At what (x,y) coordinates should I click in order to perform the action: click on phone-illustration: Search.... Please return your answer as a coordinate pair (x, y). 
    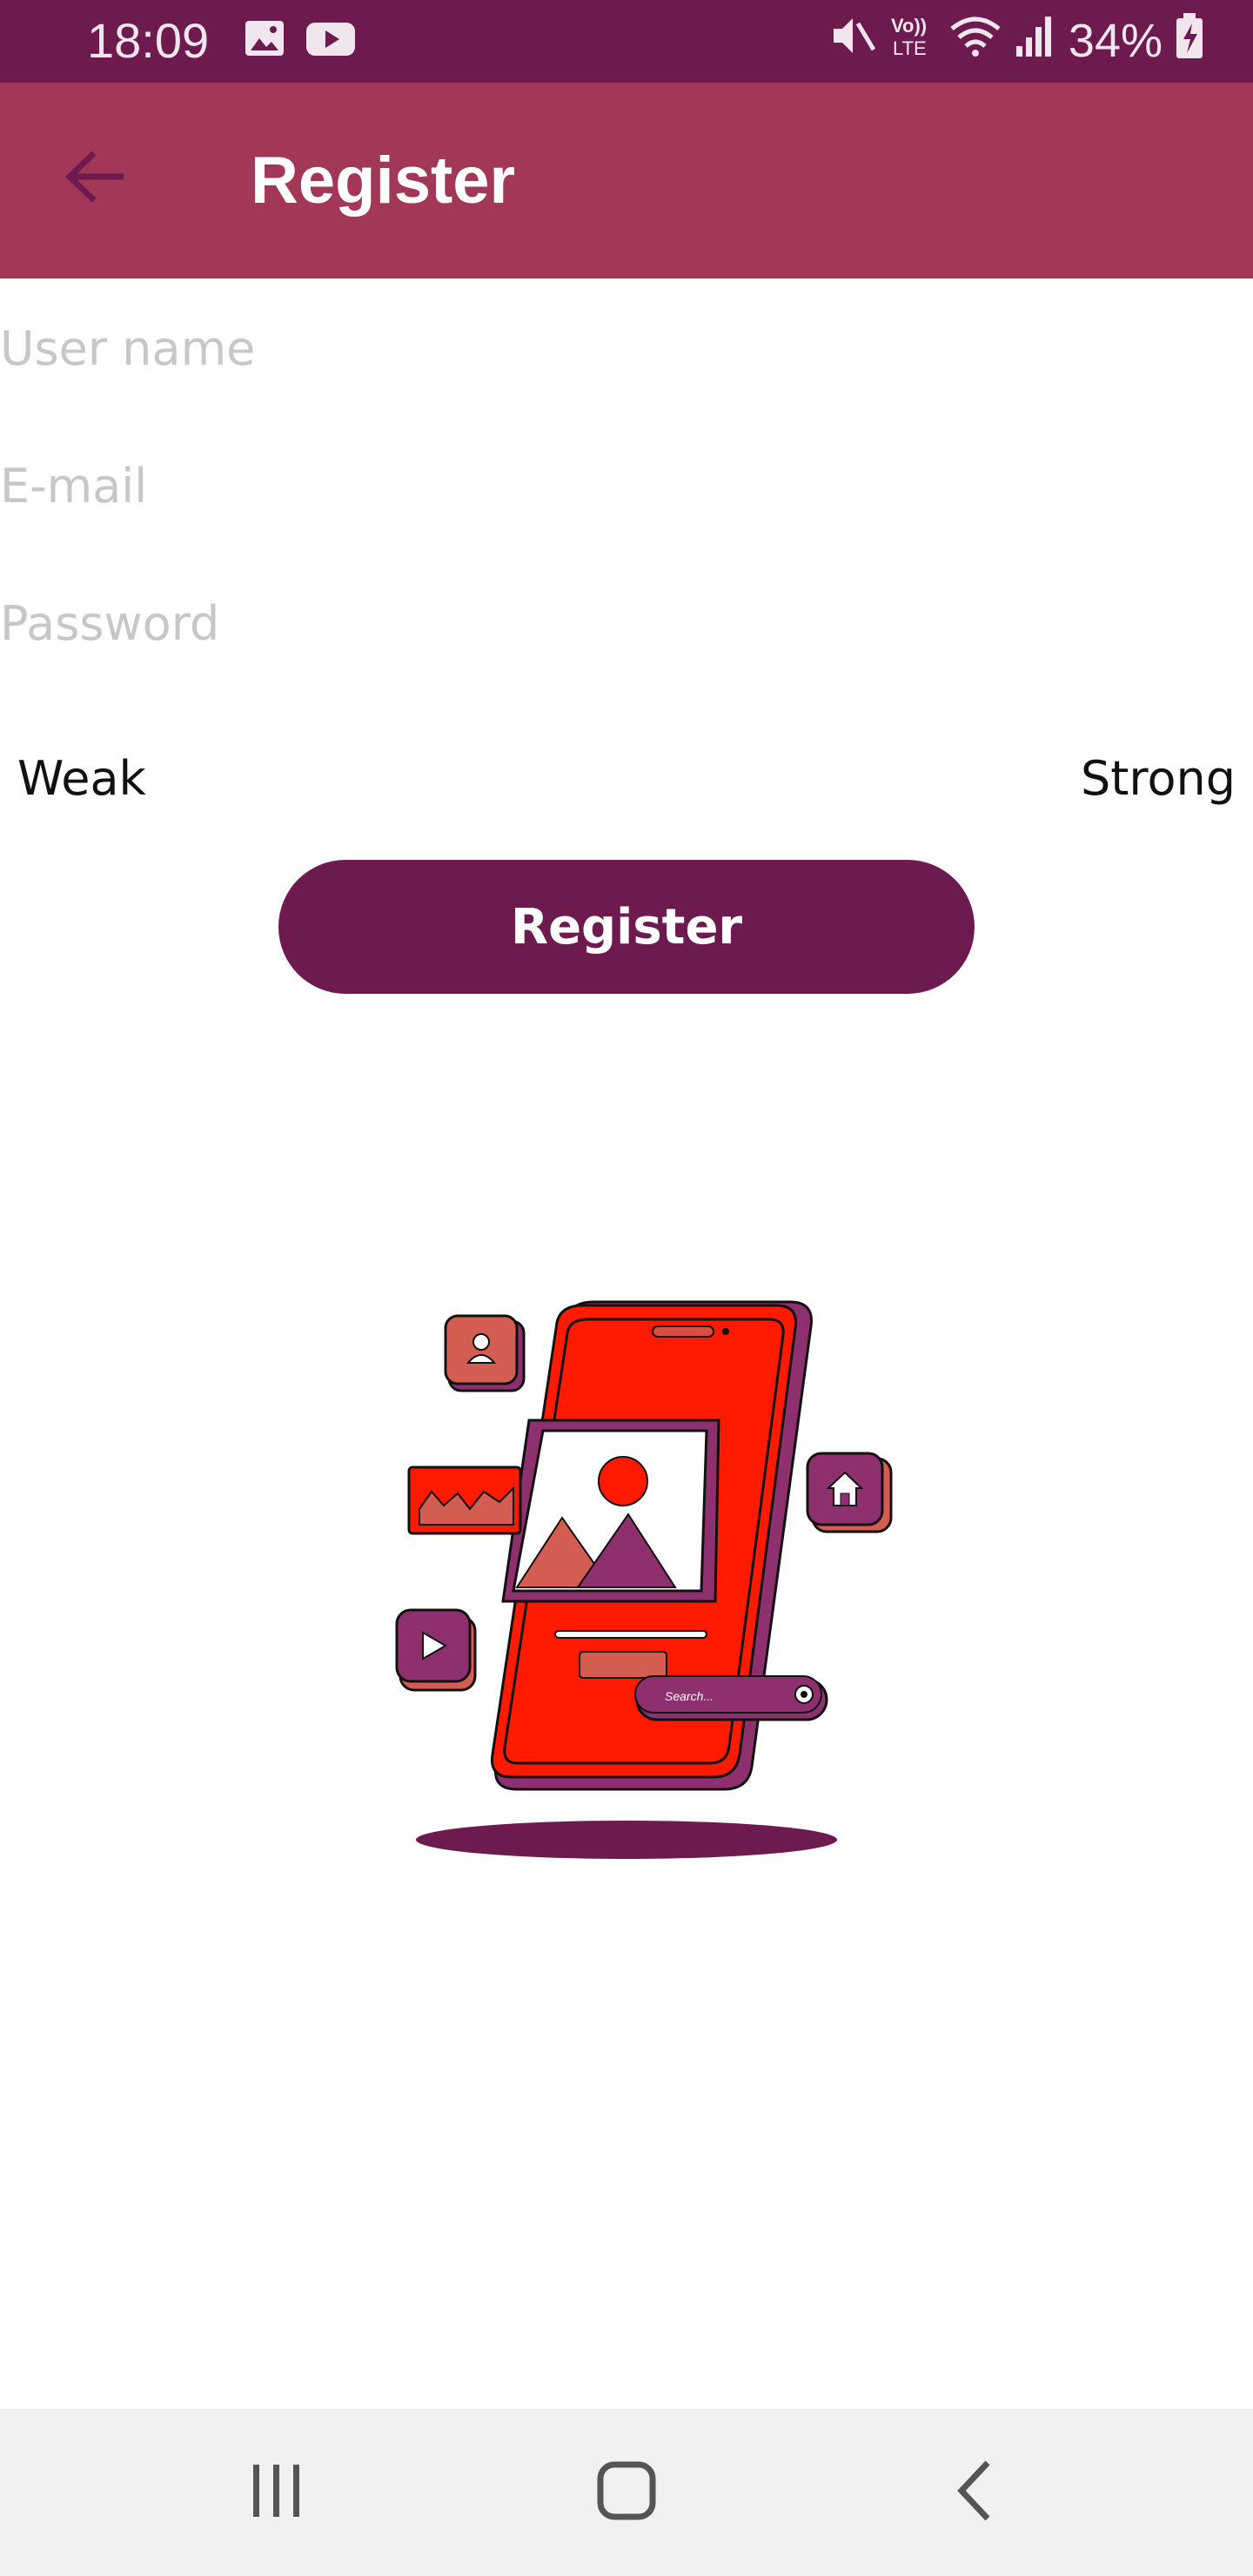
    Looking at the image, I should click on (644, 1584).